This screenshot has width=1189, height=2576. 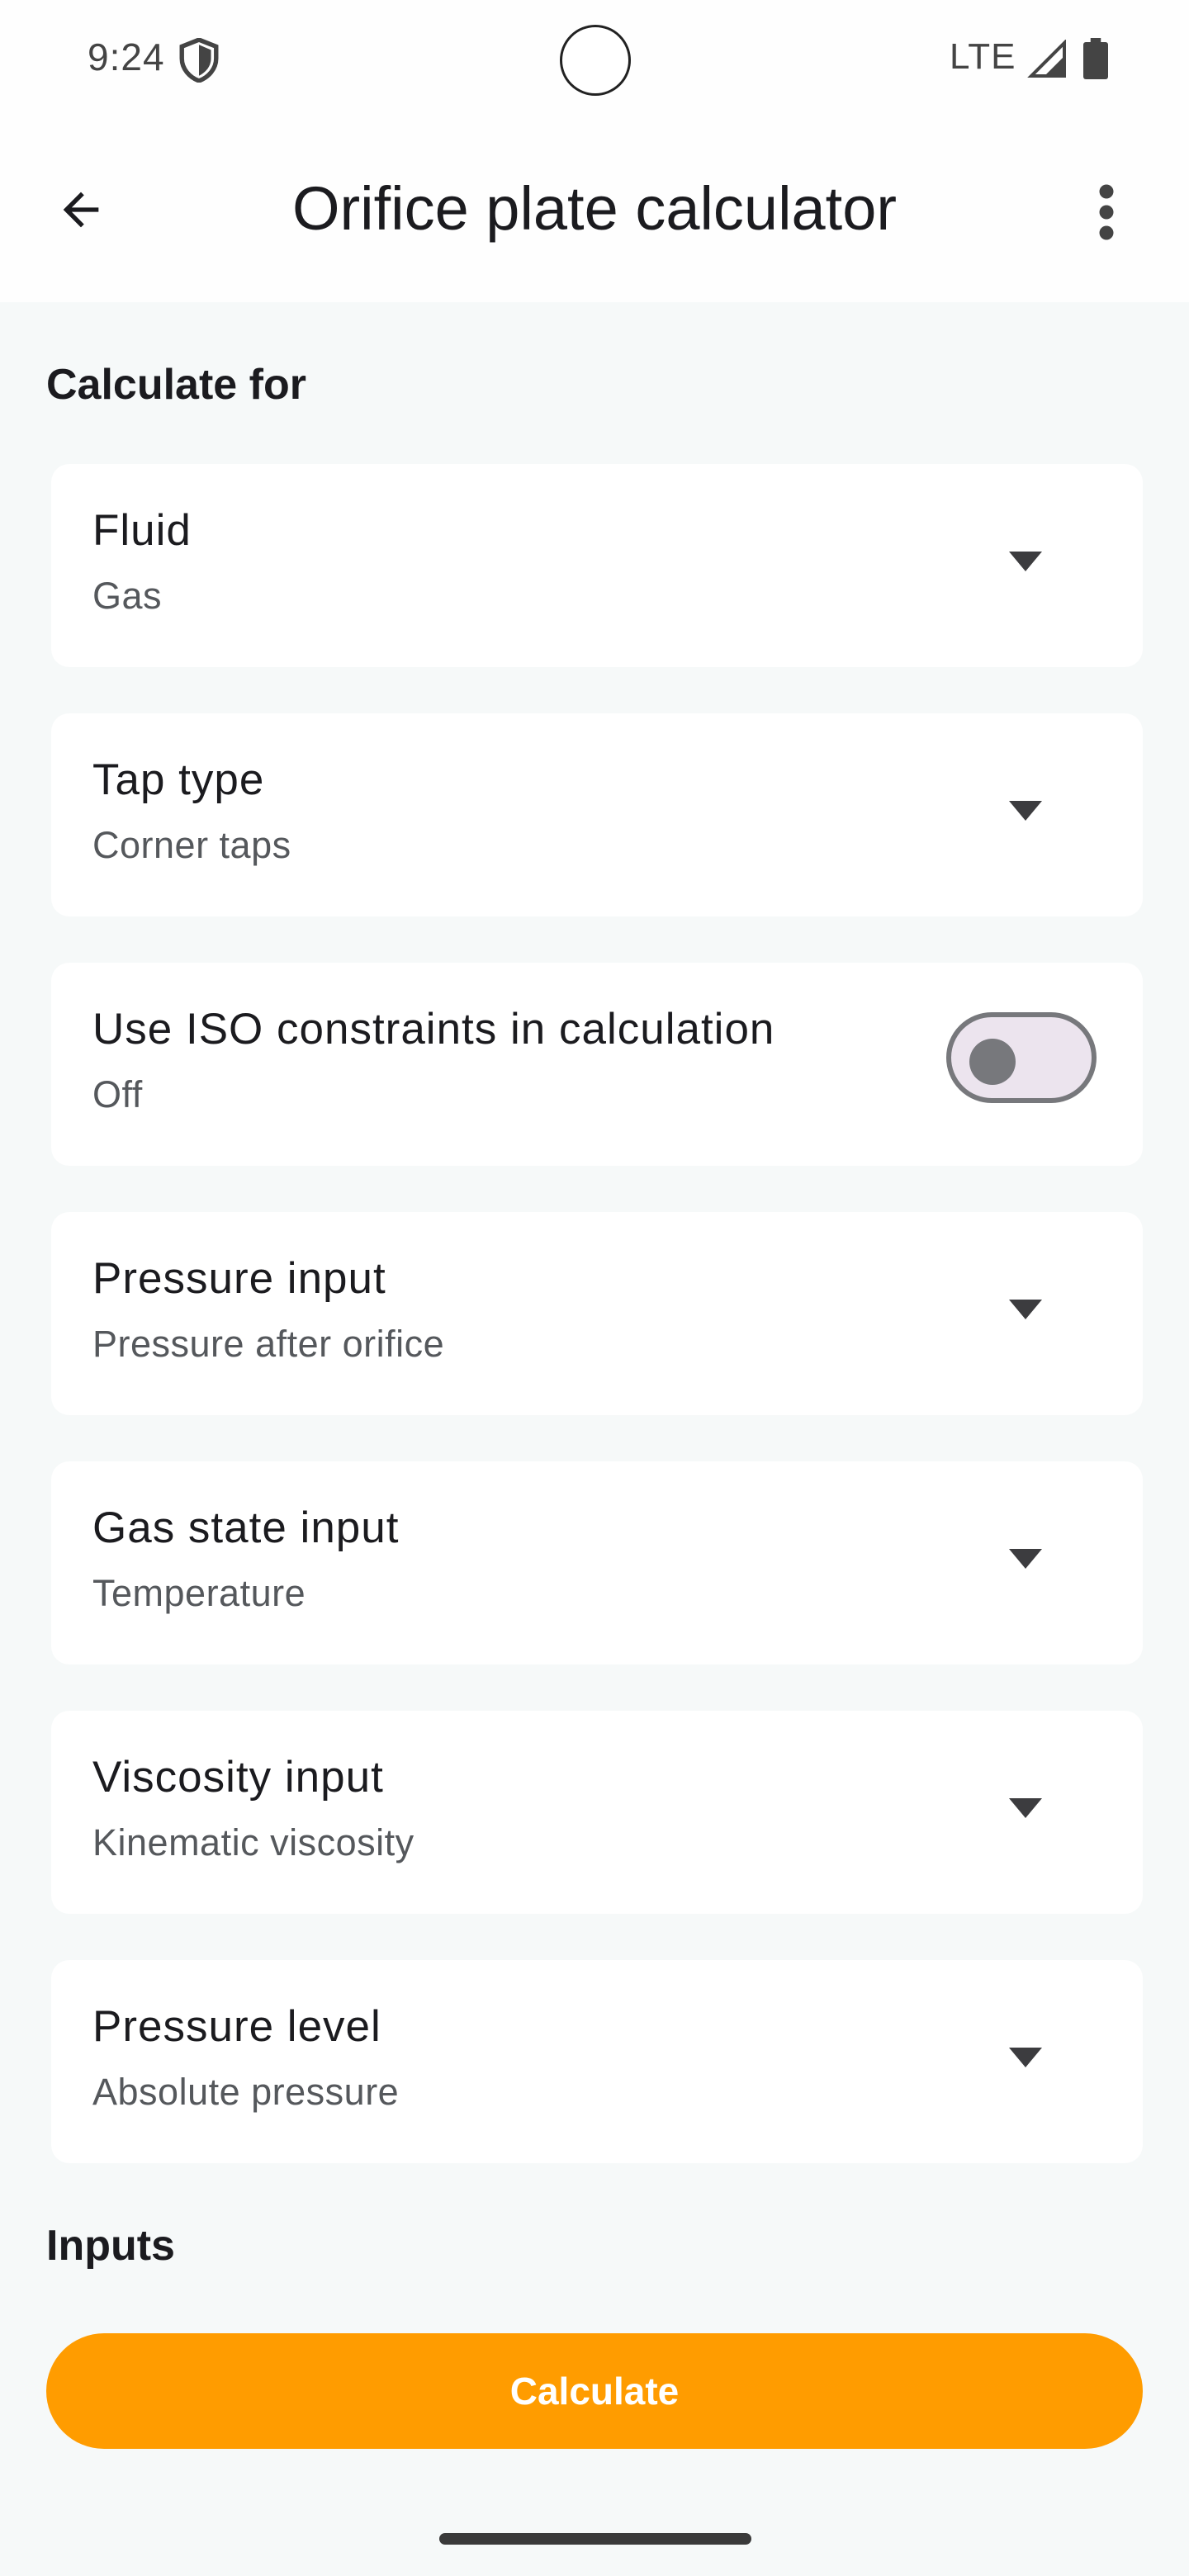 What do you see at coordinates (597, 2061) in the screenshot?
I see `setting-pressure-level: Pressure level Absolute pressure` at bounding box center [597, 2061].